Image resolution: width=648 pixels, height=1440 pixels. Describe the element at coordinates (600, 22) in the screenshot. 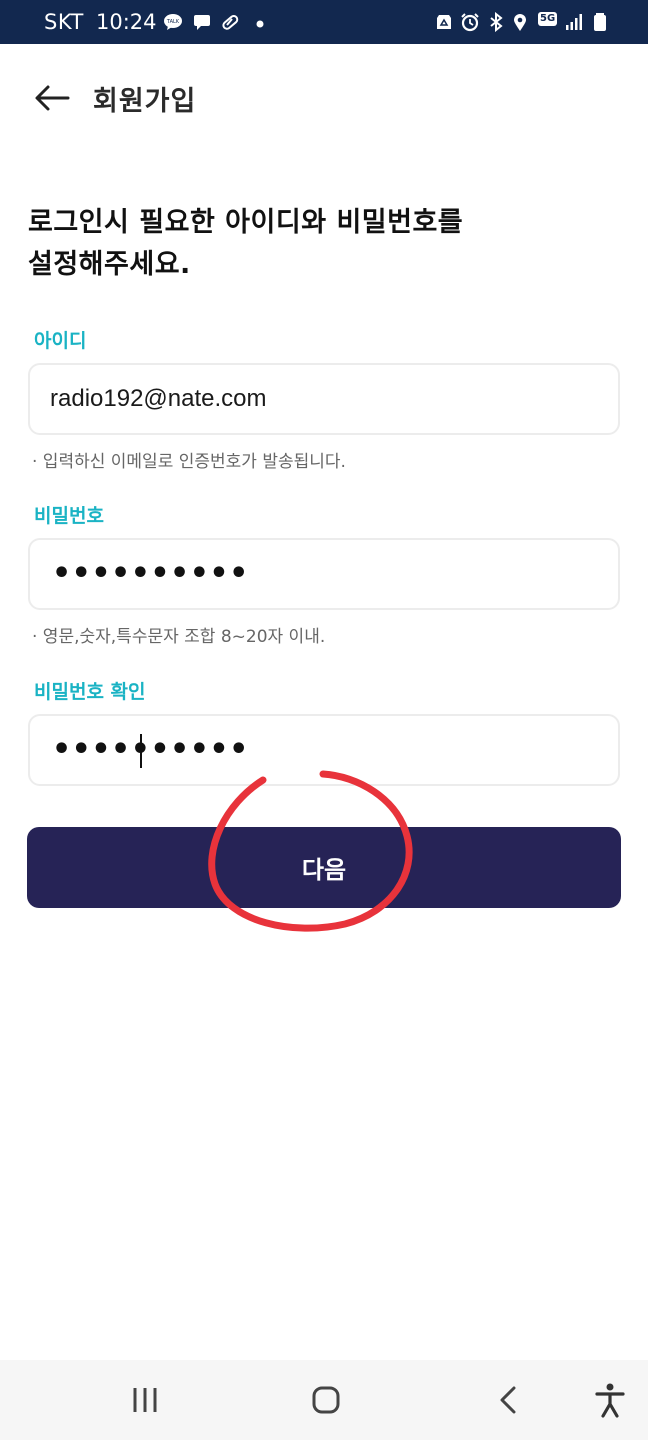

I see `battery-icon` at that location.